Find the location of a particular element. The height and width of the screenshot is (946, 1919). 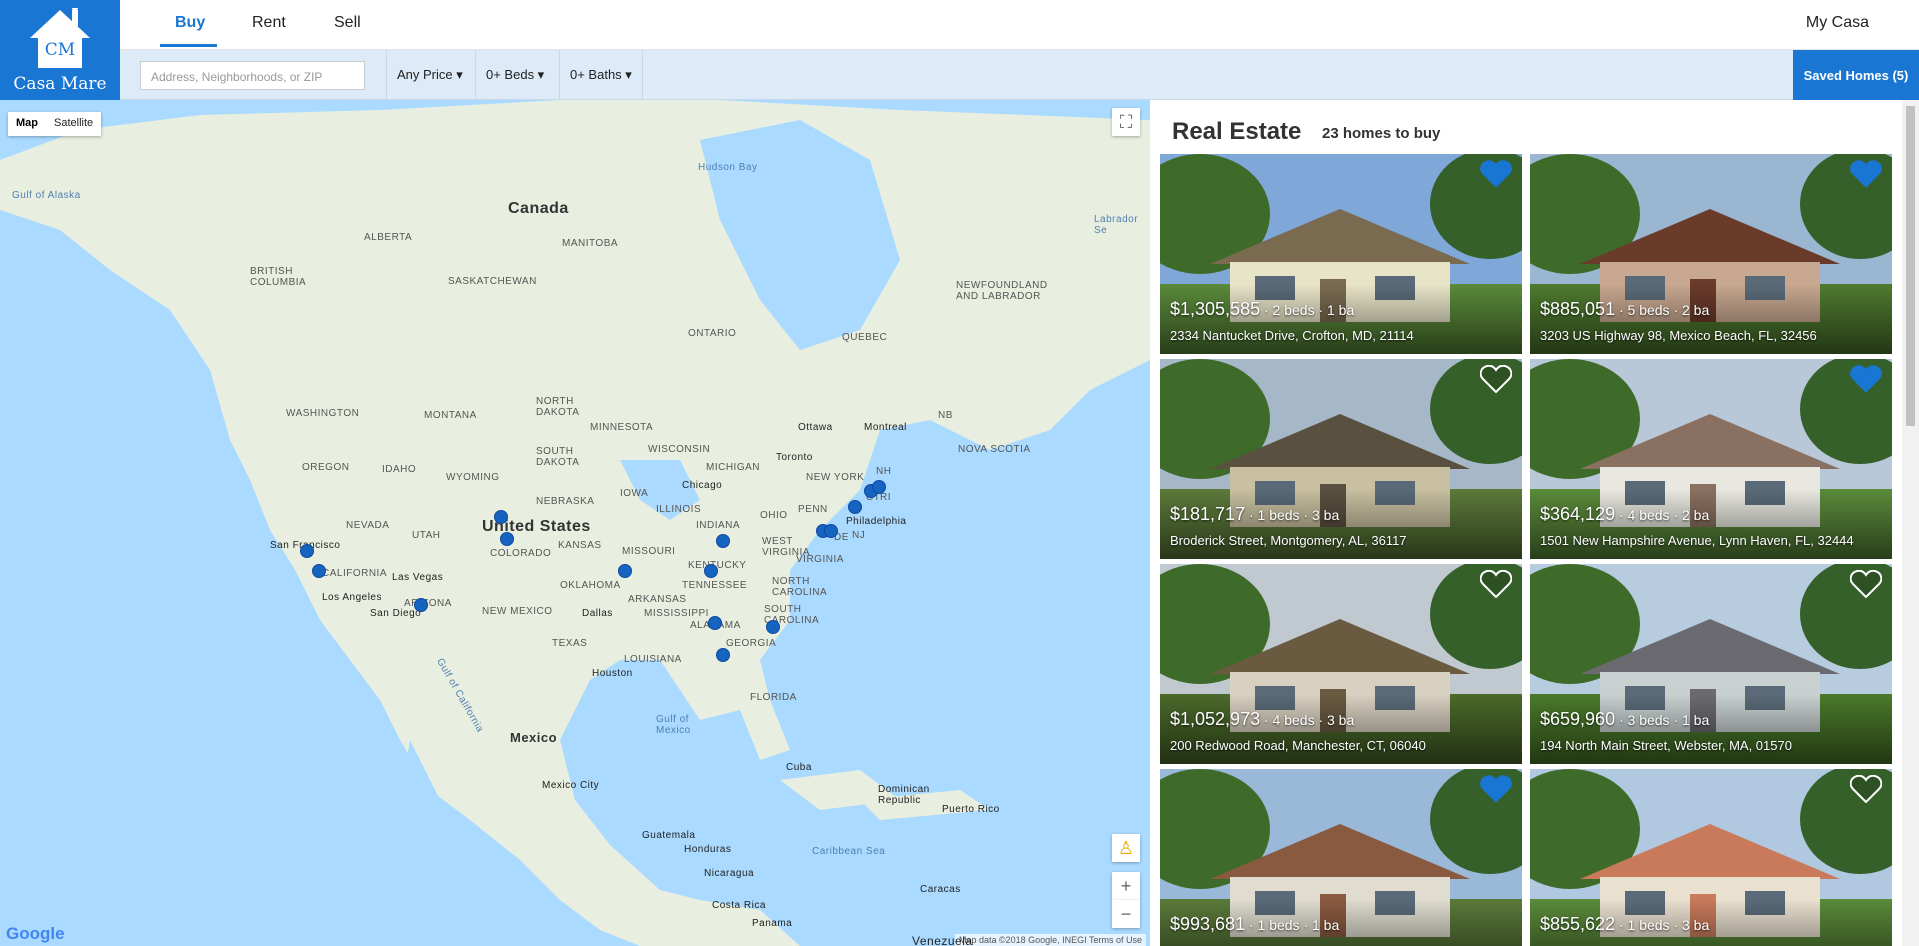

listing-price-line: $659,960 · 3 beds · 1 ba is located at coordinates (1624, 719).